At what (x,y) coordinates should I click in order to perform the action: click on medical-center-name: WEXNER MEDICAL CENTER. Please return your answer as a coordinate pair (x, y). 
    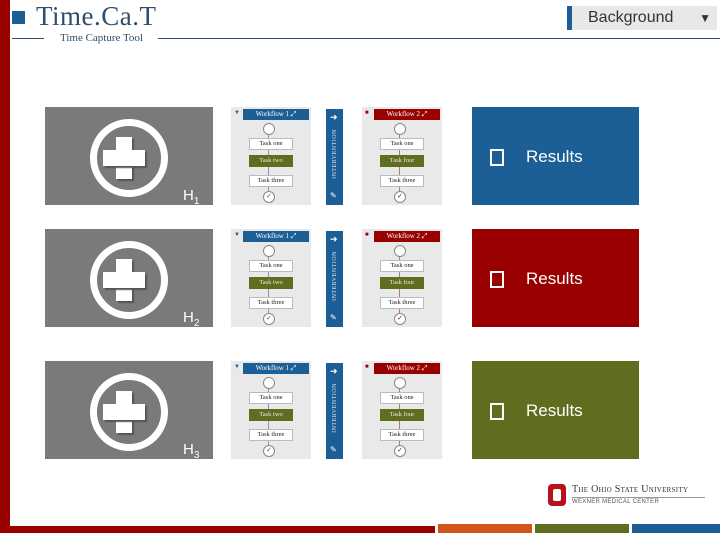
    Looking at the image, I should click on (616, 502).